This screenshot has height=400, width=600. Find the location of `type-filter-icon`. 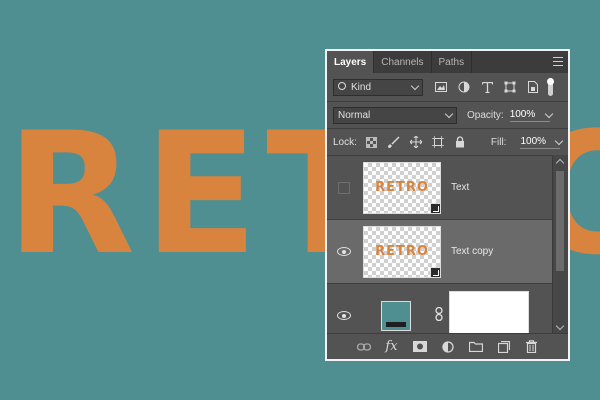

type-filter-icon is located at coordinates (487, 87).